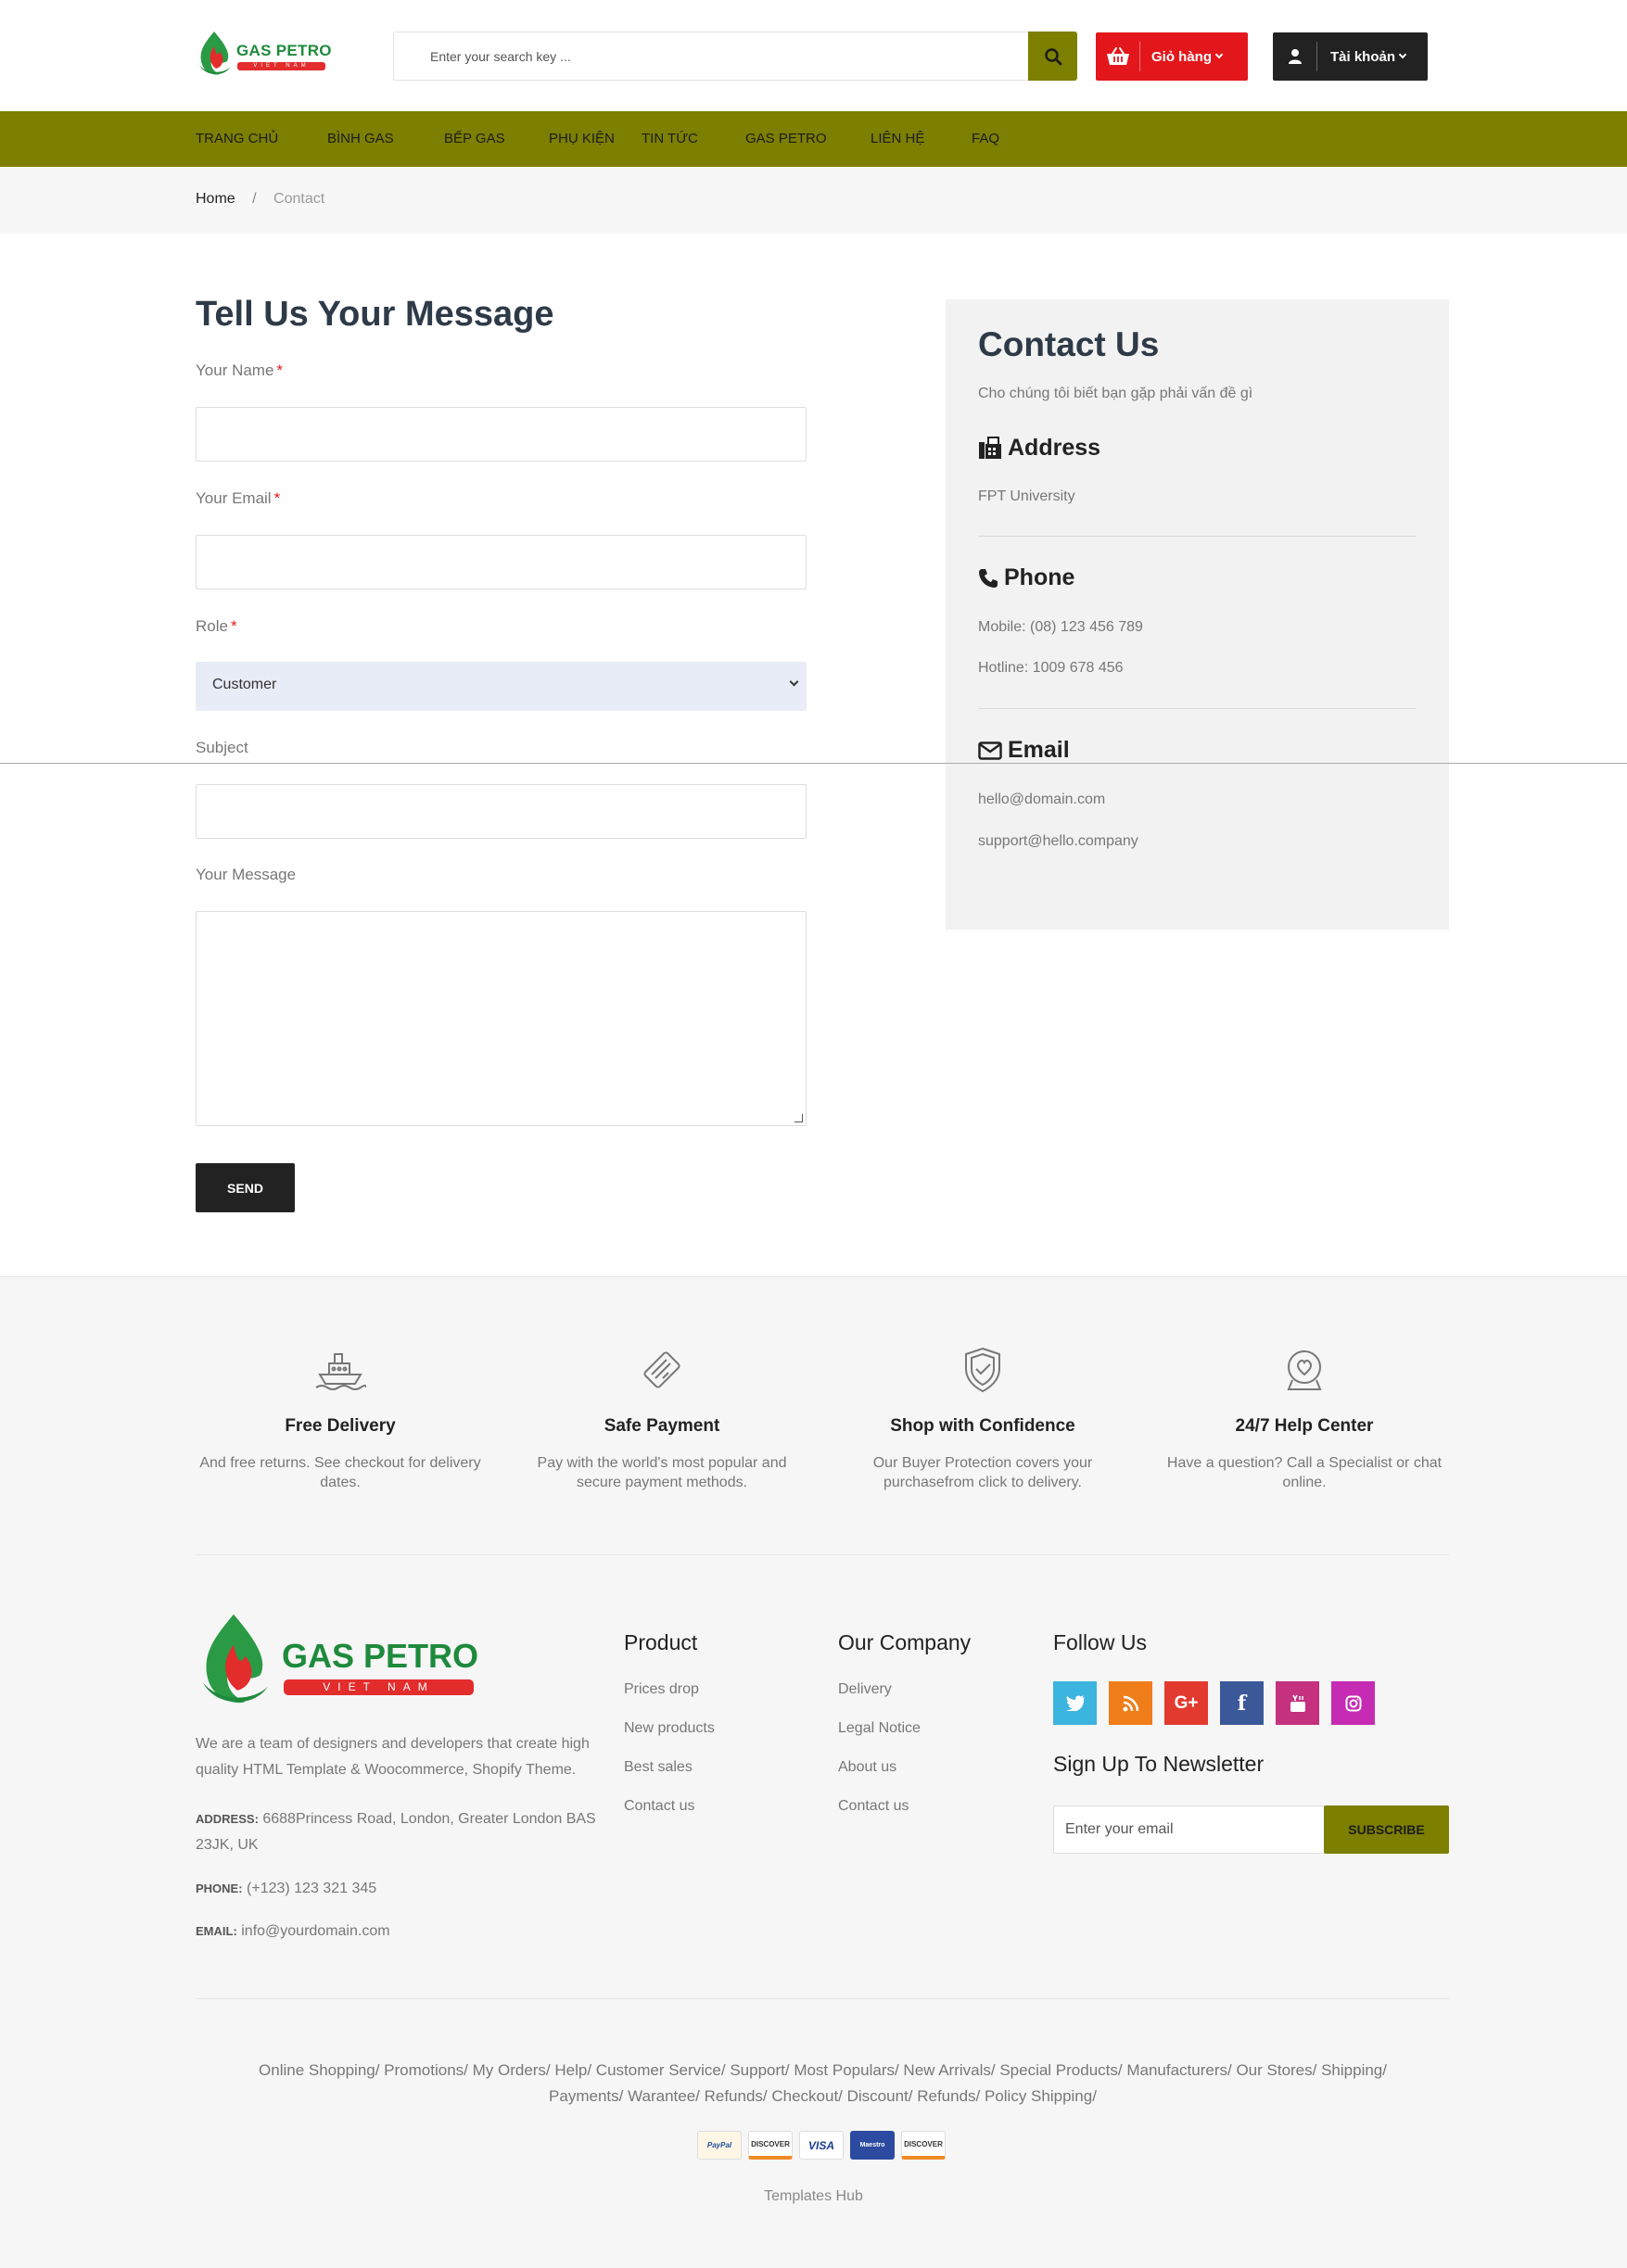  Describe the element at coordinates (813, 200) in the screenshot. I see `breadcrumb-bar: Home / Contact` at that location.